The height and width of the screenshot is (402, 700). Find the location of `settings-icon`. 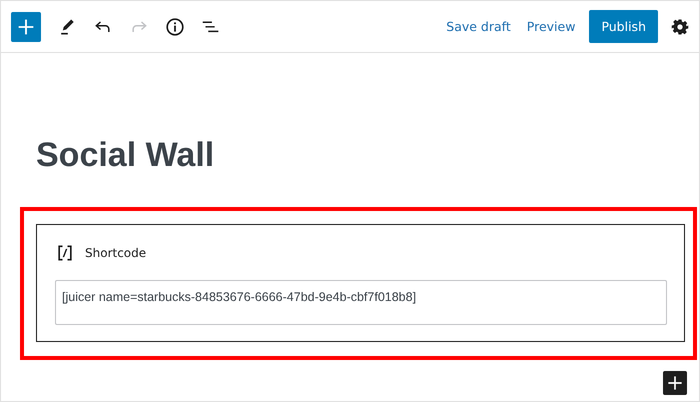

settings-icon is located at coordinates (680, 27).